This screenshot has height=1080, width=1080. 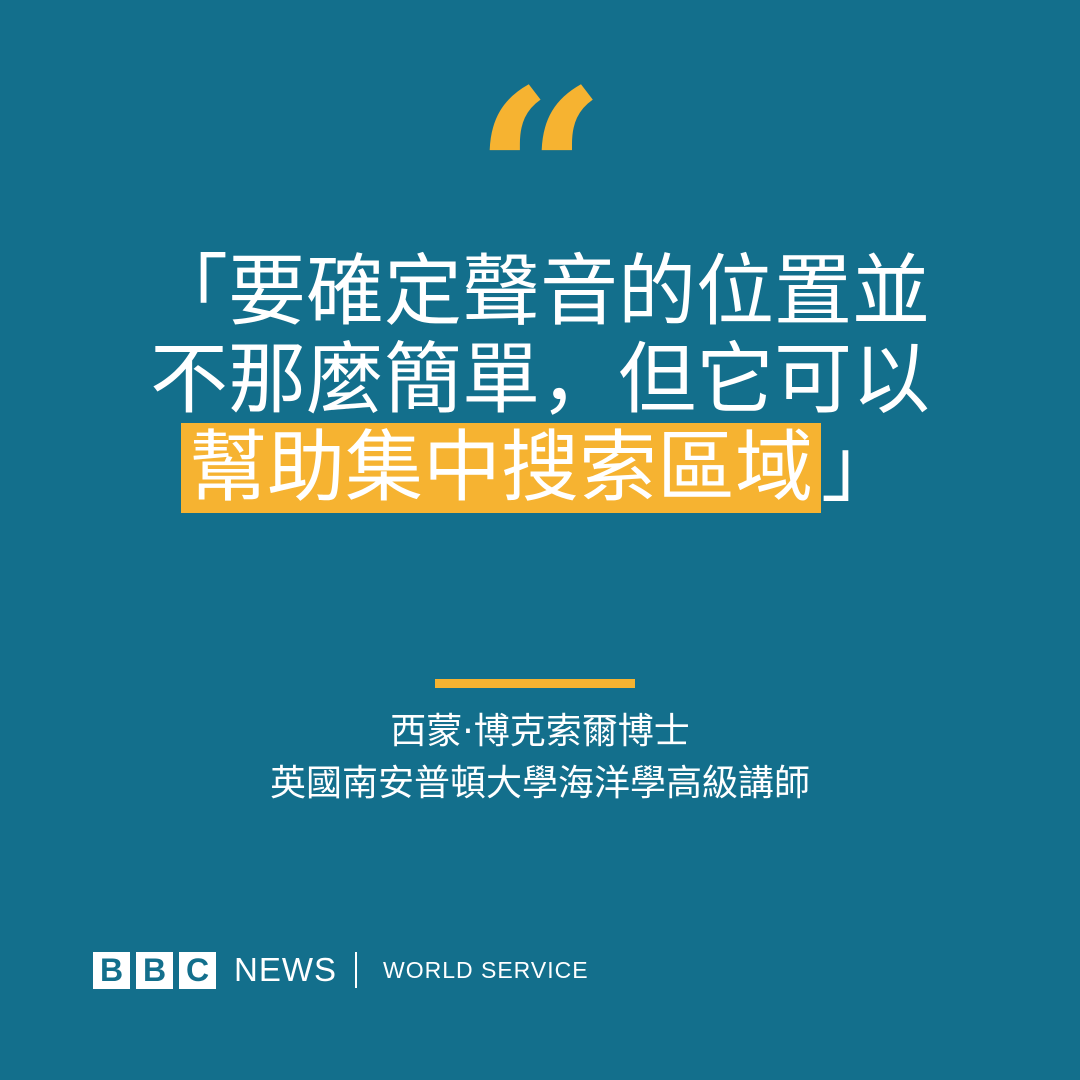 I want to click on quotation-mark-icon: “, so click(x=540, y=175).